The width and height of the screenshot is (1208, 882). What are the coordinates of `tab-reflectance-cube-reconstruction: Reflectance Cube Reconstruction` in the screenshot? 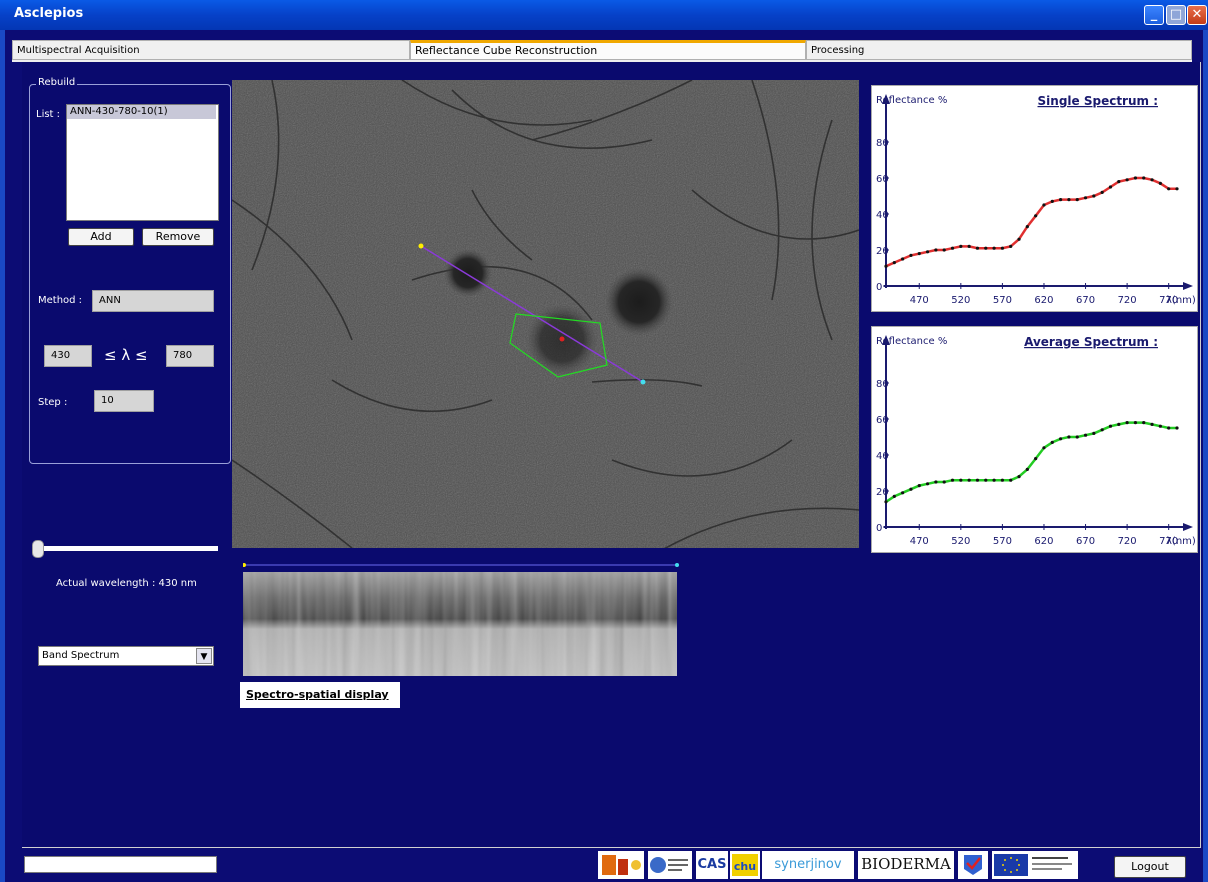 It's located at (608, 50).